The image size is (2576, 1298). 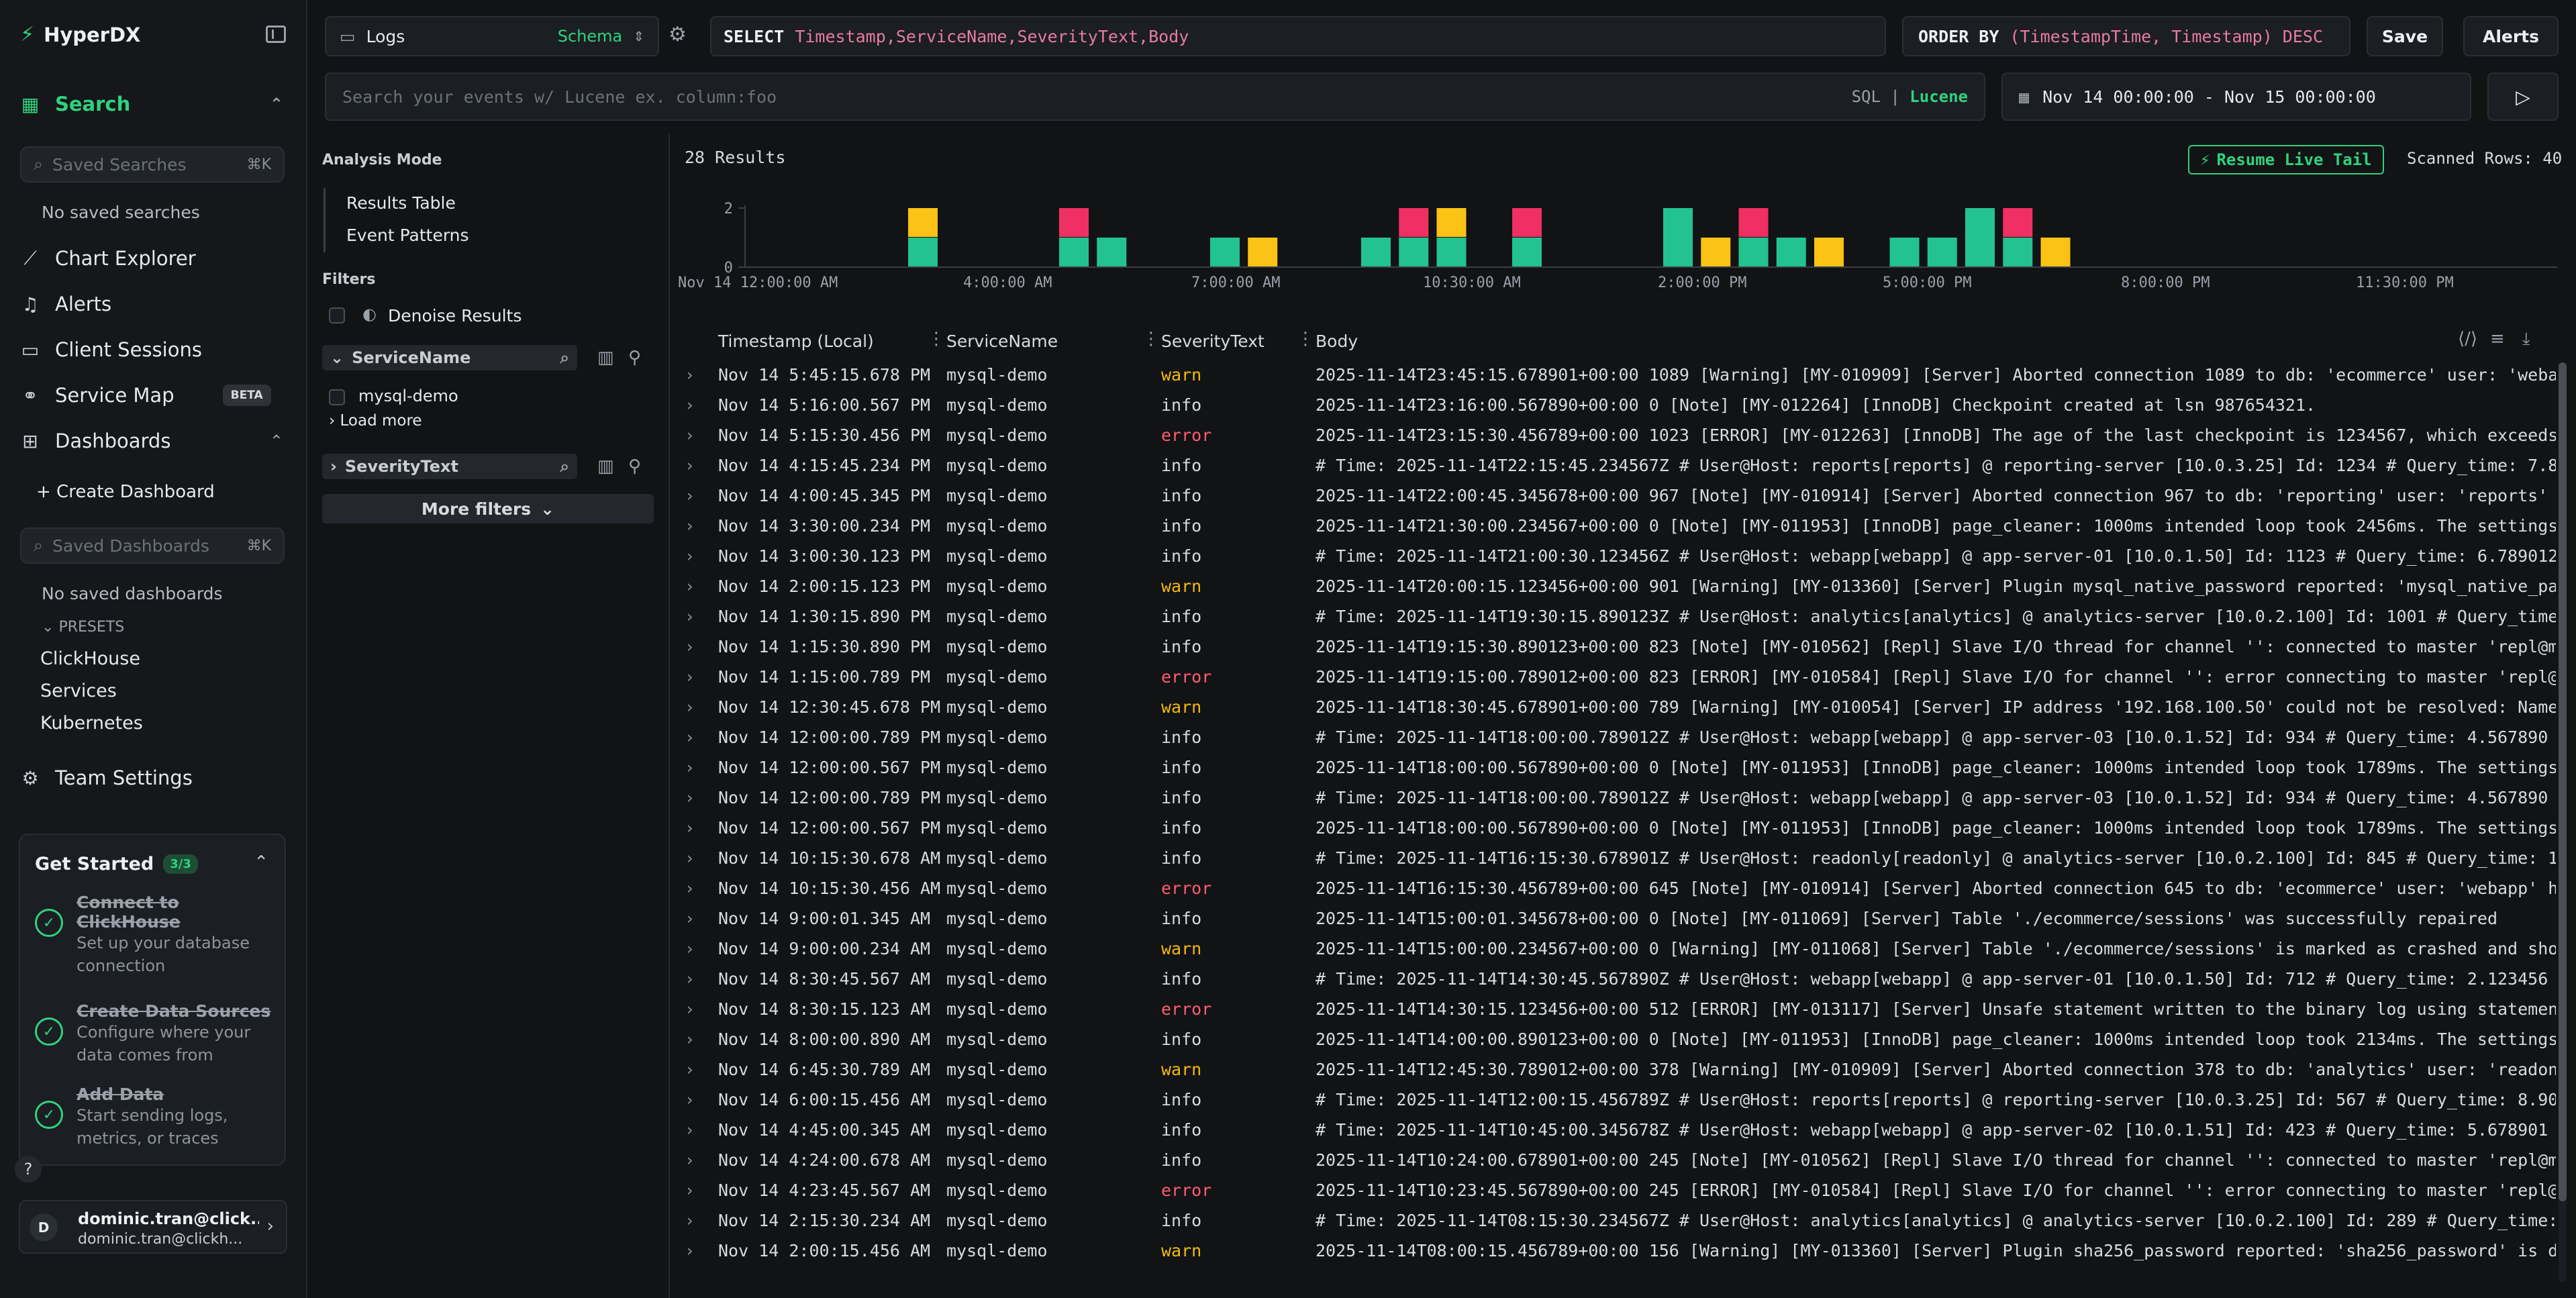 I want to click on download-icon: ⤓, so click(x=2526, y=339).